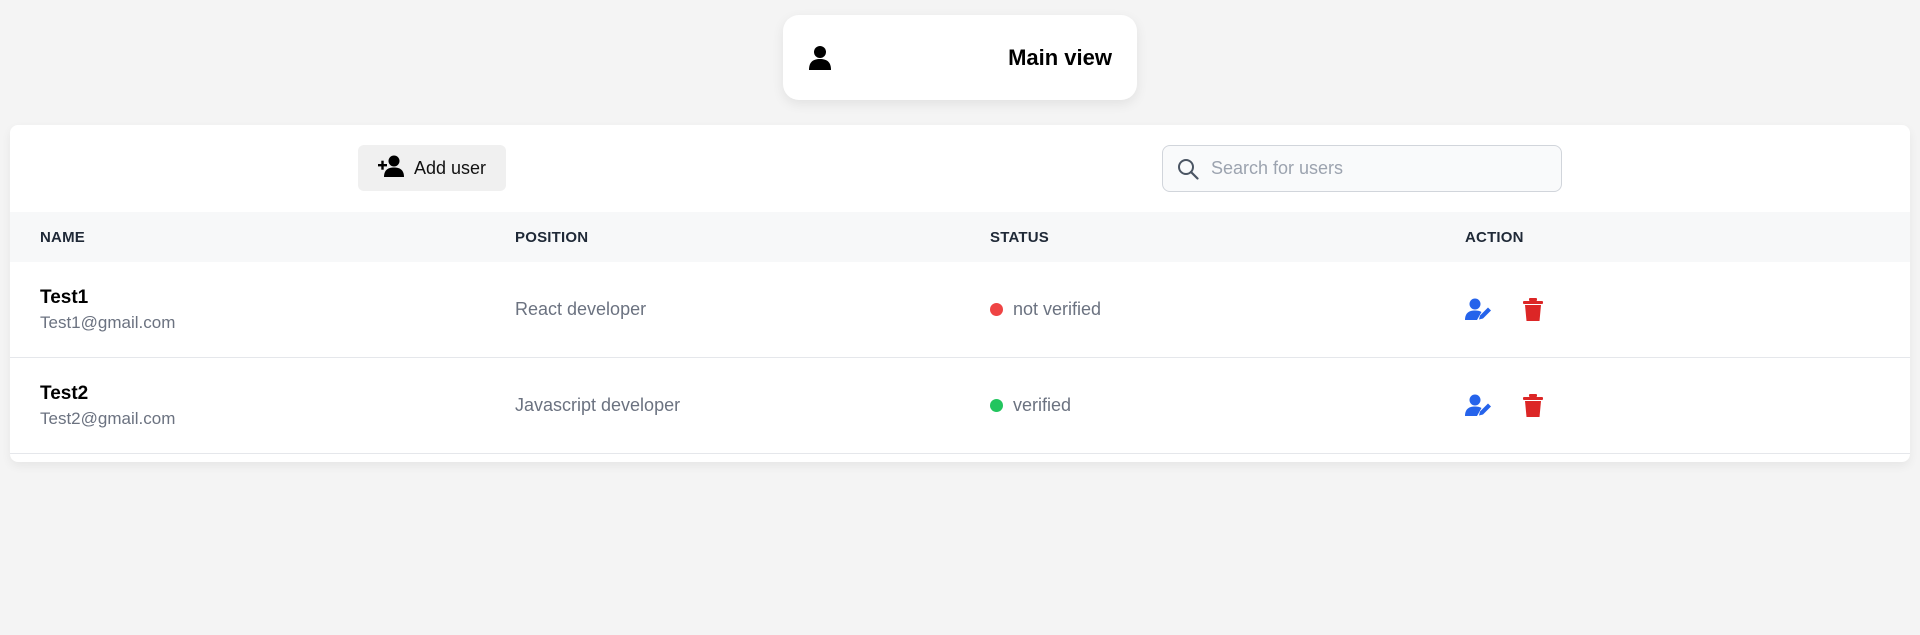 The height and width of the screenshot is (635, 1920). What do you see at coordinates (820, 58) in the screenshot?
I see `user-icon` at bounding box center [820, 58].